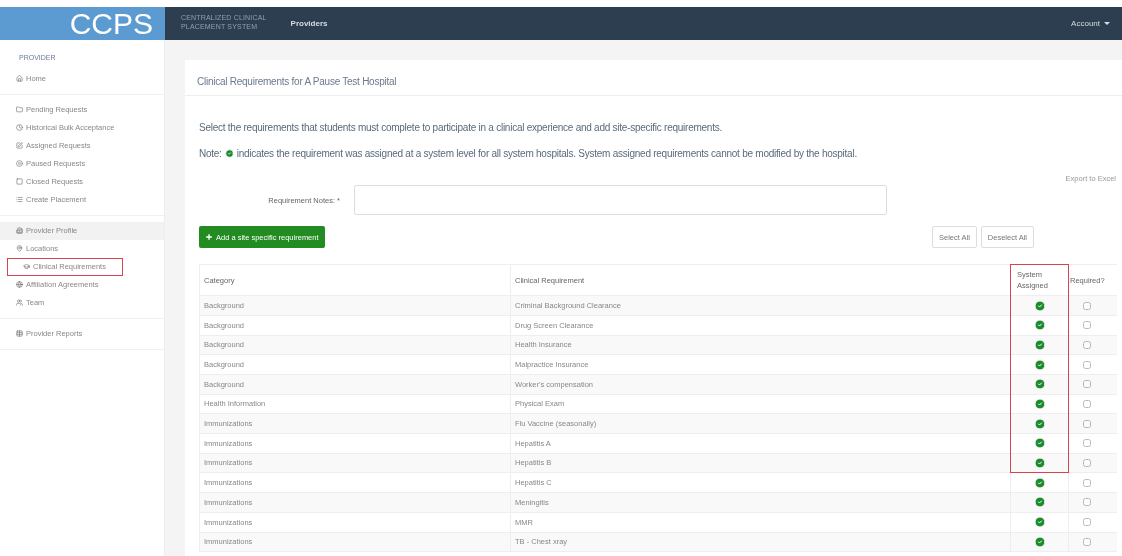 This screenshot has width=1122, height=556. I want to click on home-icon, so click(19, 78).